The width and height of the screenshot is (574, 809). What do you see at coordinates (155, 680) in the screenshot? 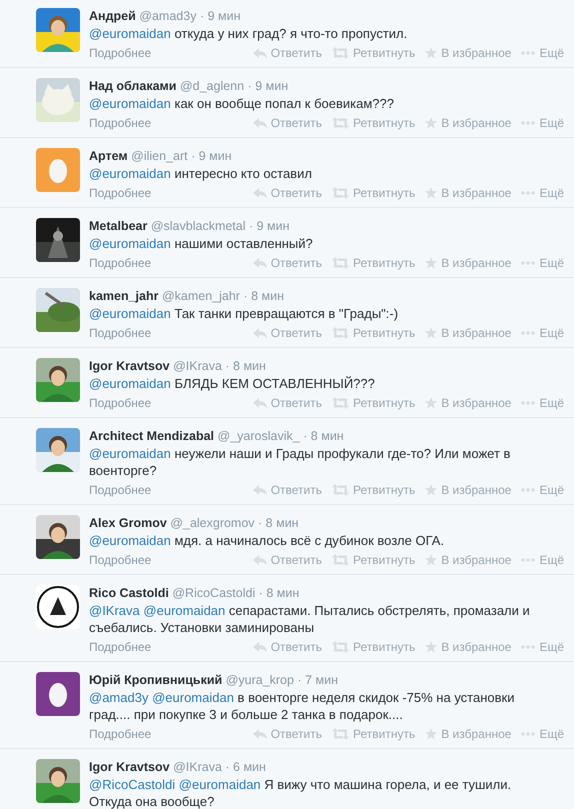
I see `user-name: Юрій Кропивницький` at bounding box center [155, 680].